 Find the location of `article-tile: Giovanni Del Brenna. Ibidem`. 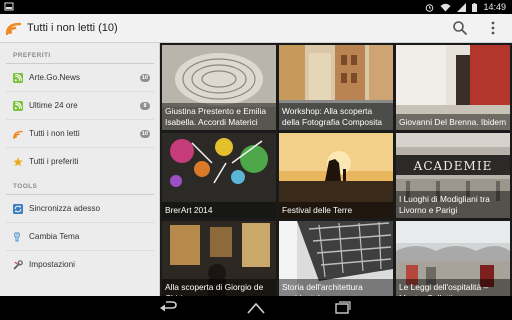

article-tile: Giovanni Del Brenna. Ibidem is located at coordinates (453, 87).